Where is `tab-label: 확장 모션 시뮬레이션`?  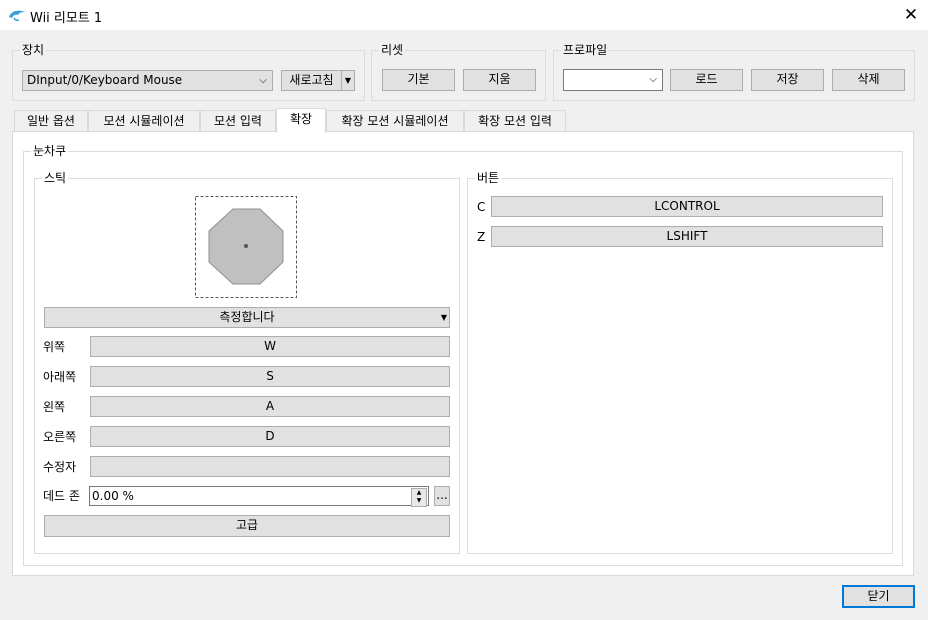 tab-label: 확장 모션 시뮬레이션 is located at coordinates (395, 121).